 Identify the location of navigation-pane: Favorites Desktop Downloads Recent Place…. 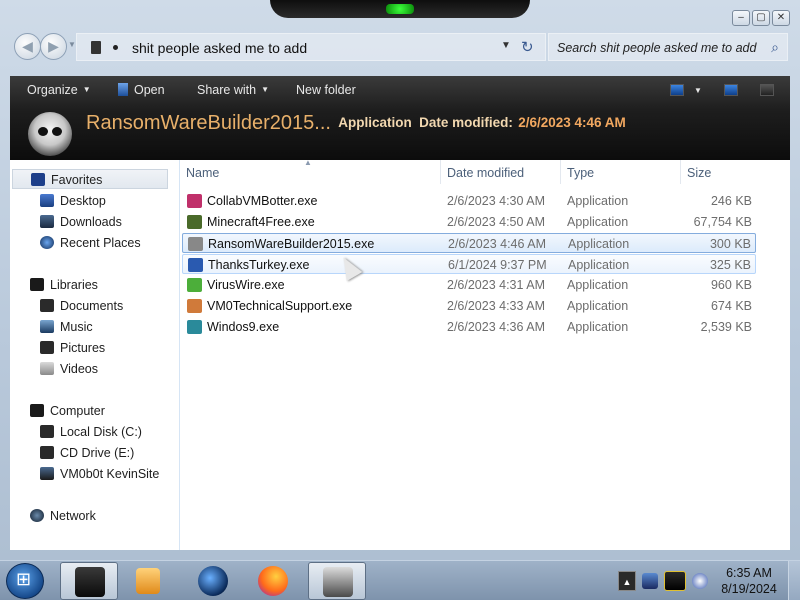
(95, 355).